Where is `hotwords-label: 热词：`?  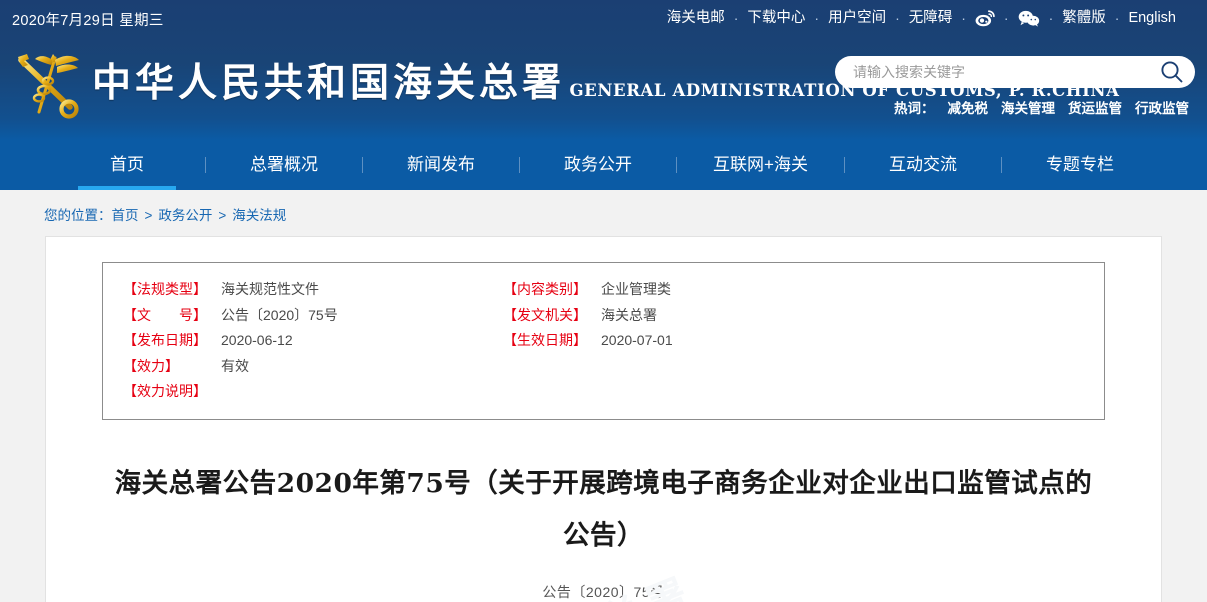 hotwords-label: 热词： is located at coordinates (914, 108).